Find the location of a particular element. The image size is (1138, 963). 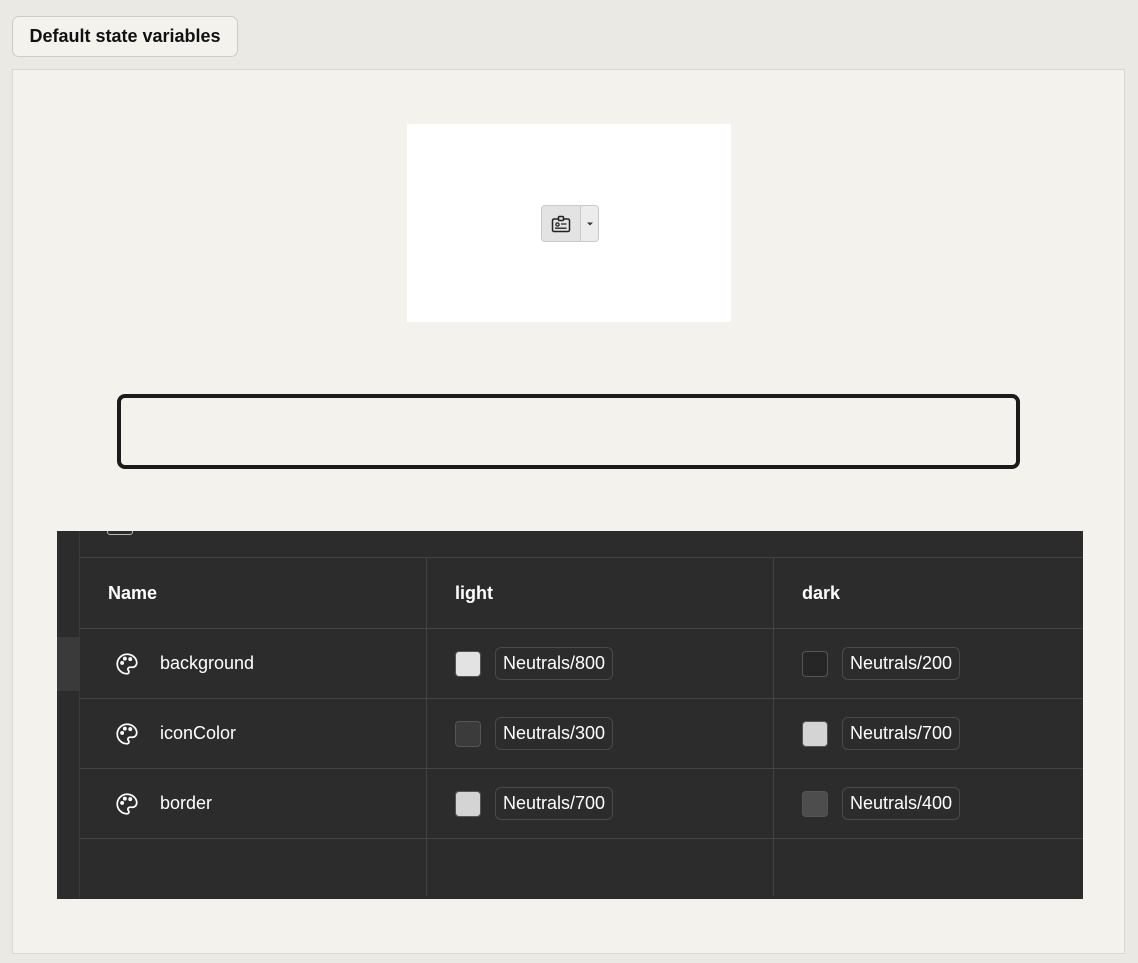

id-card-icon is located at coordinates (561, 223).